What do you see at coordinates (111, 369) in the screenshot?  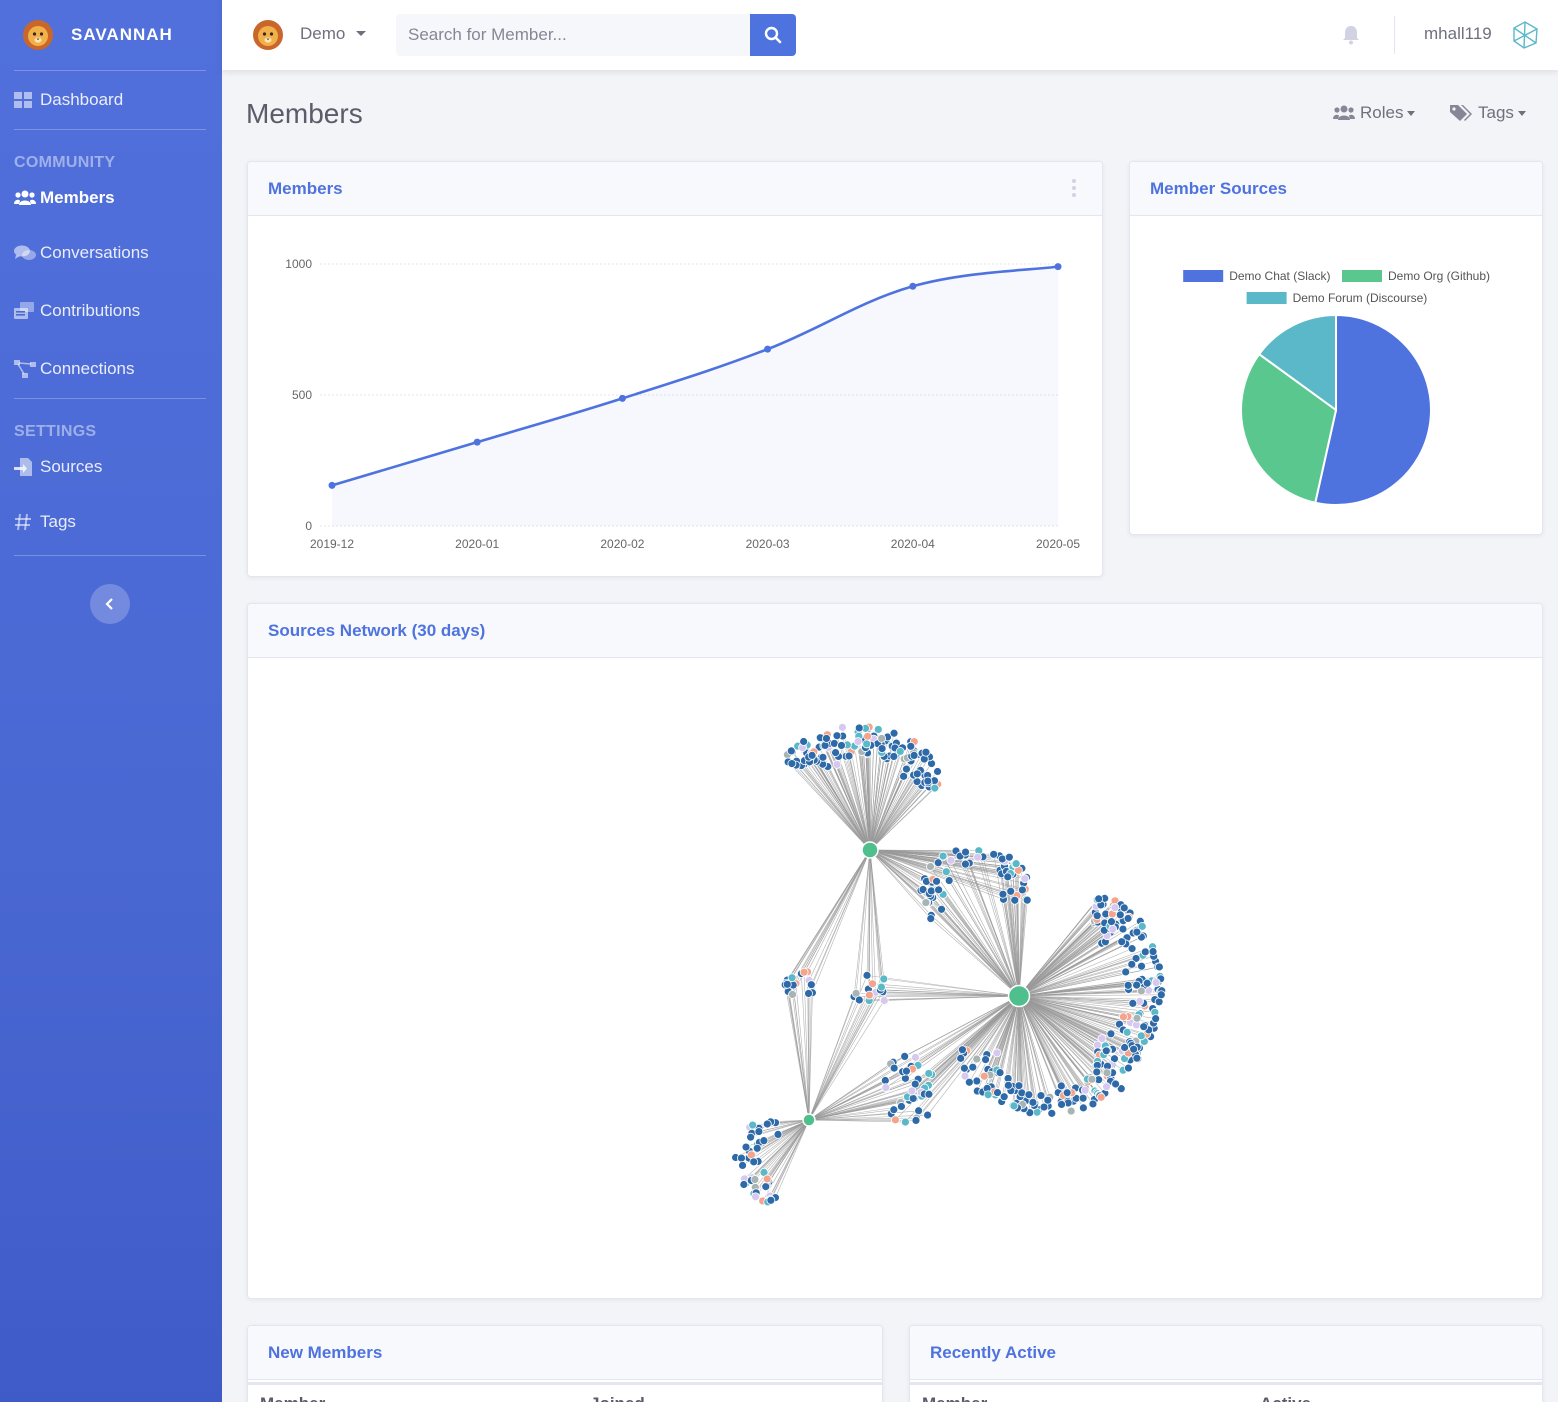 I see `sidebar-item-connections: Connections` at bounding box center [111, 369].